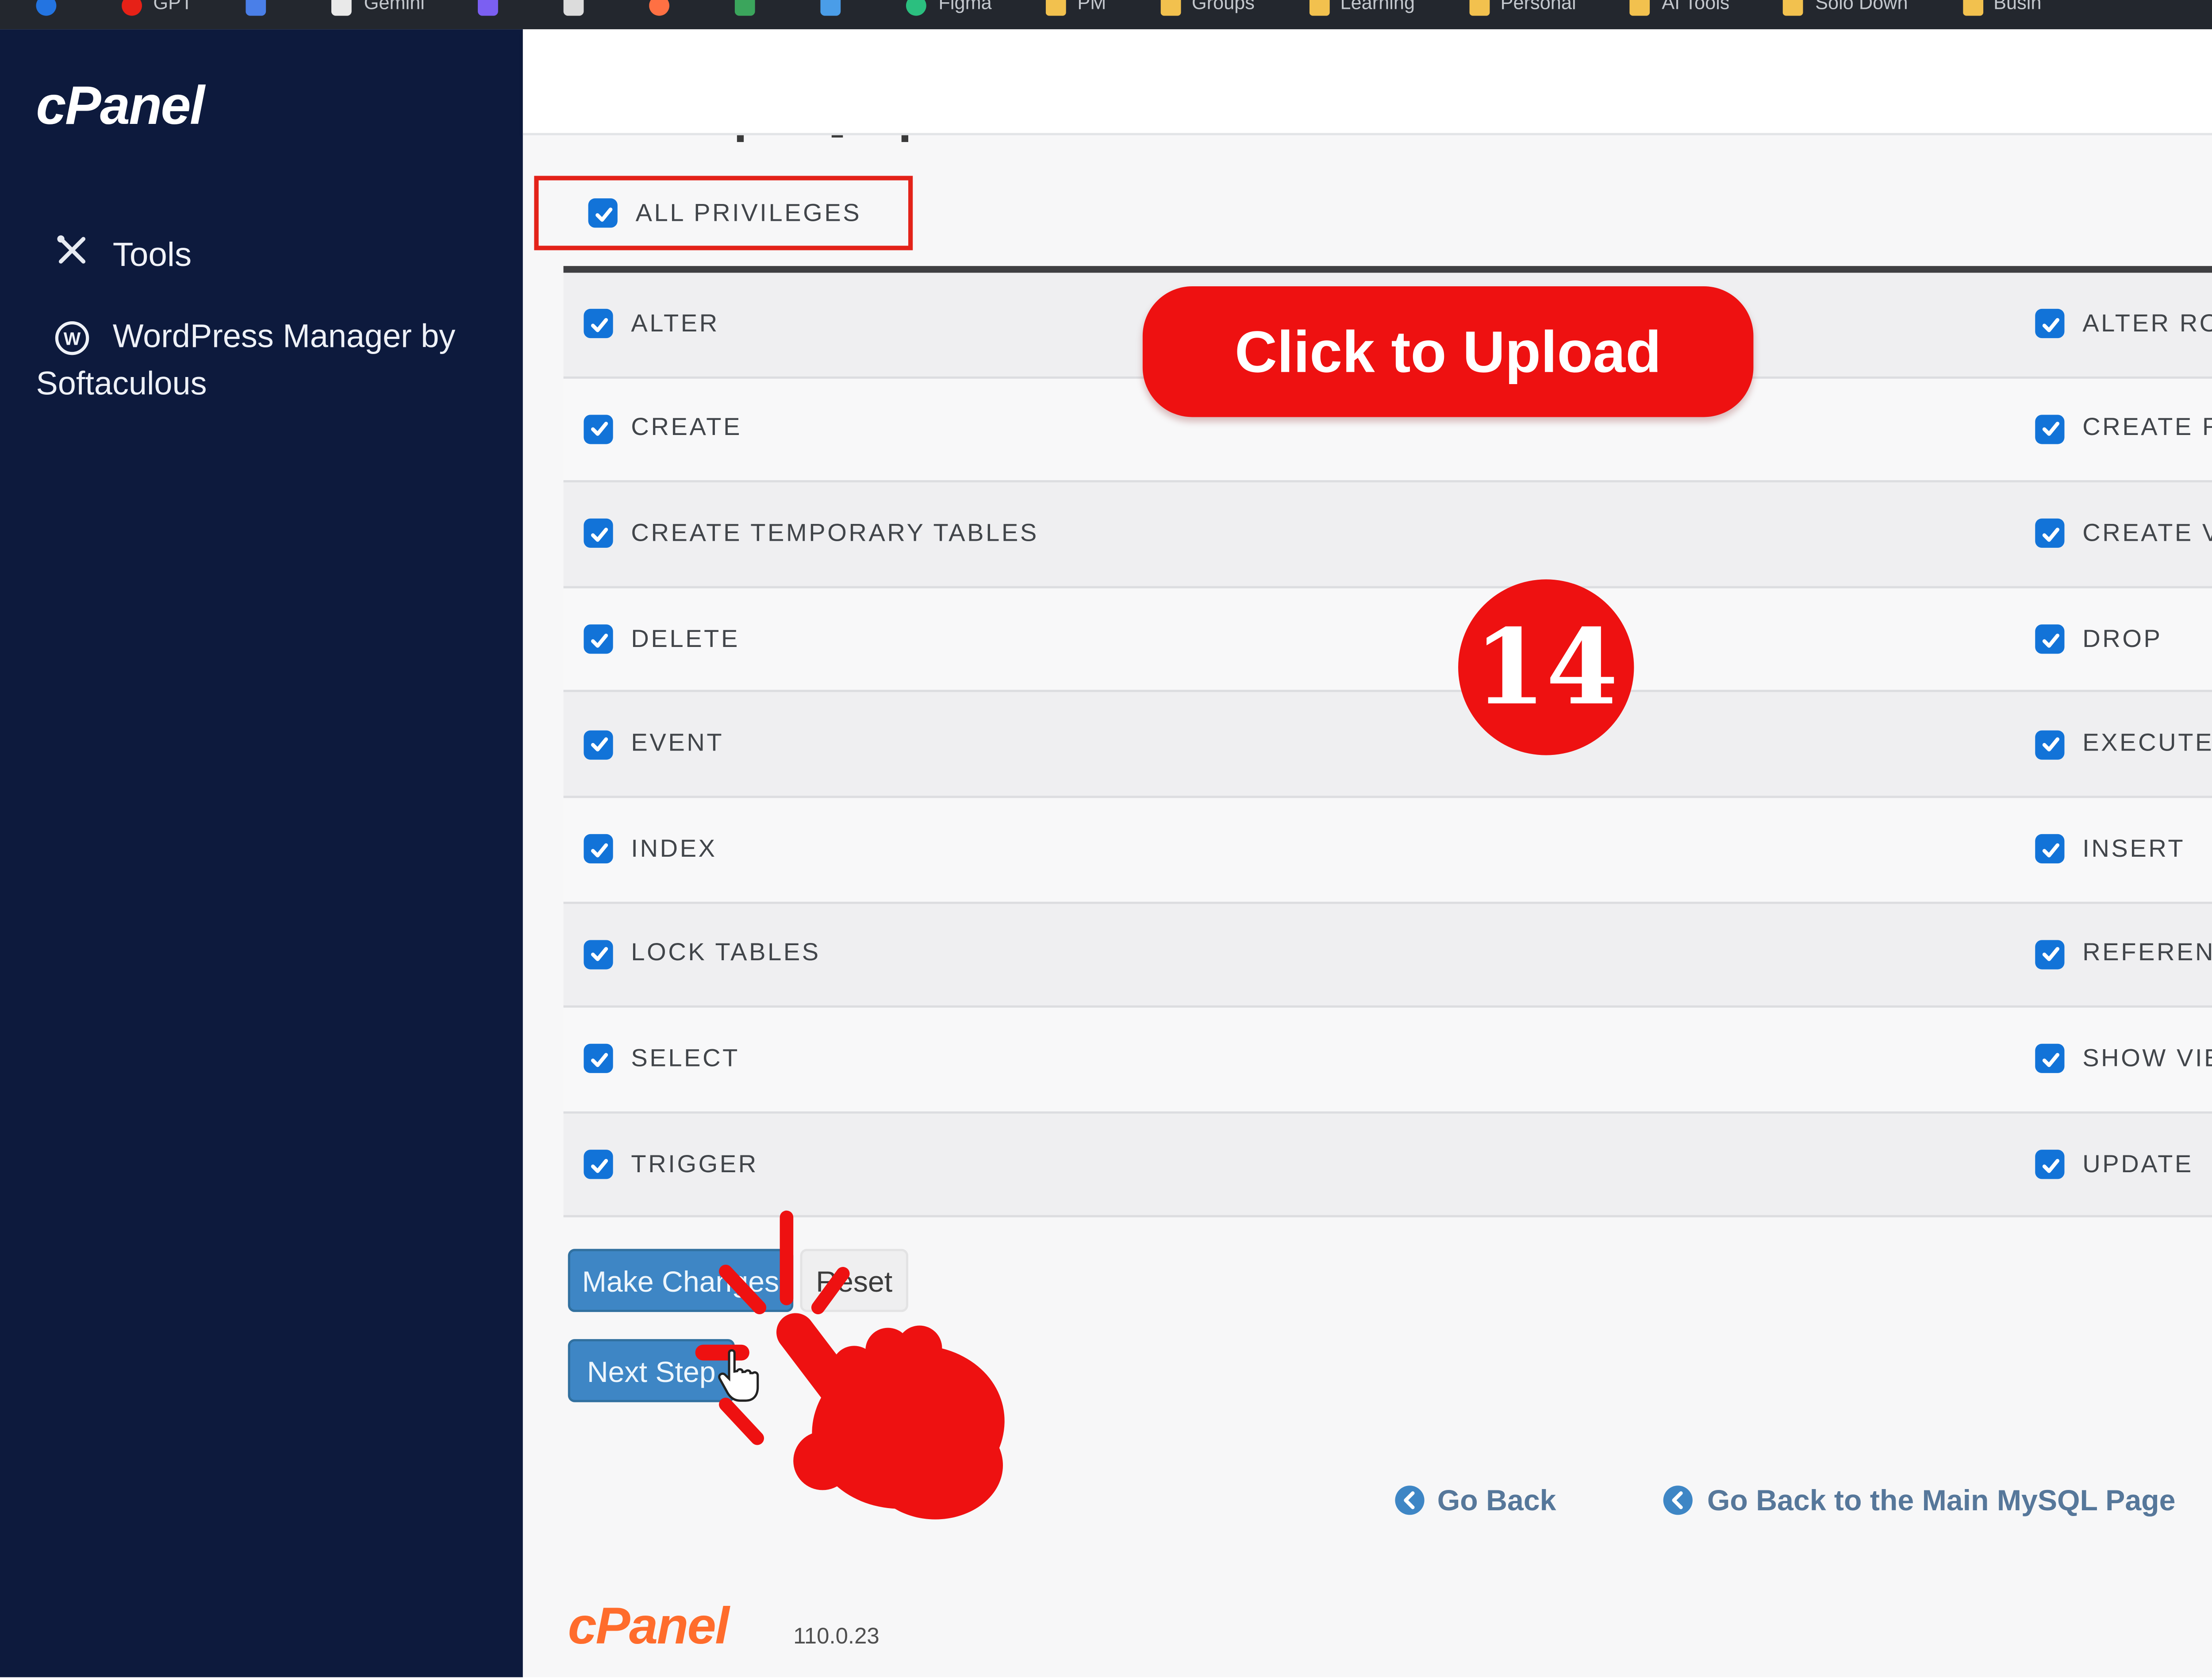 This screenshot has height=1678, width=2212. I want to click on privilege-label: DELETE, so click(686, 639).